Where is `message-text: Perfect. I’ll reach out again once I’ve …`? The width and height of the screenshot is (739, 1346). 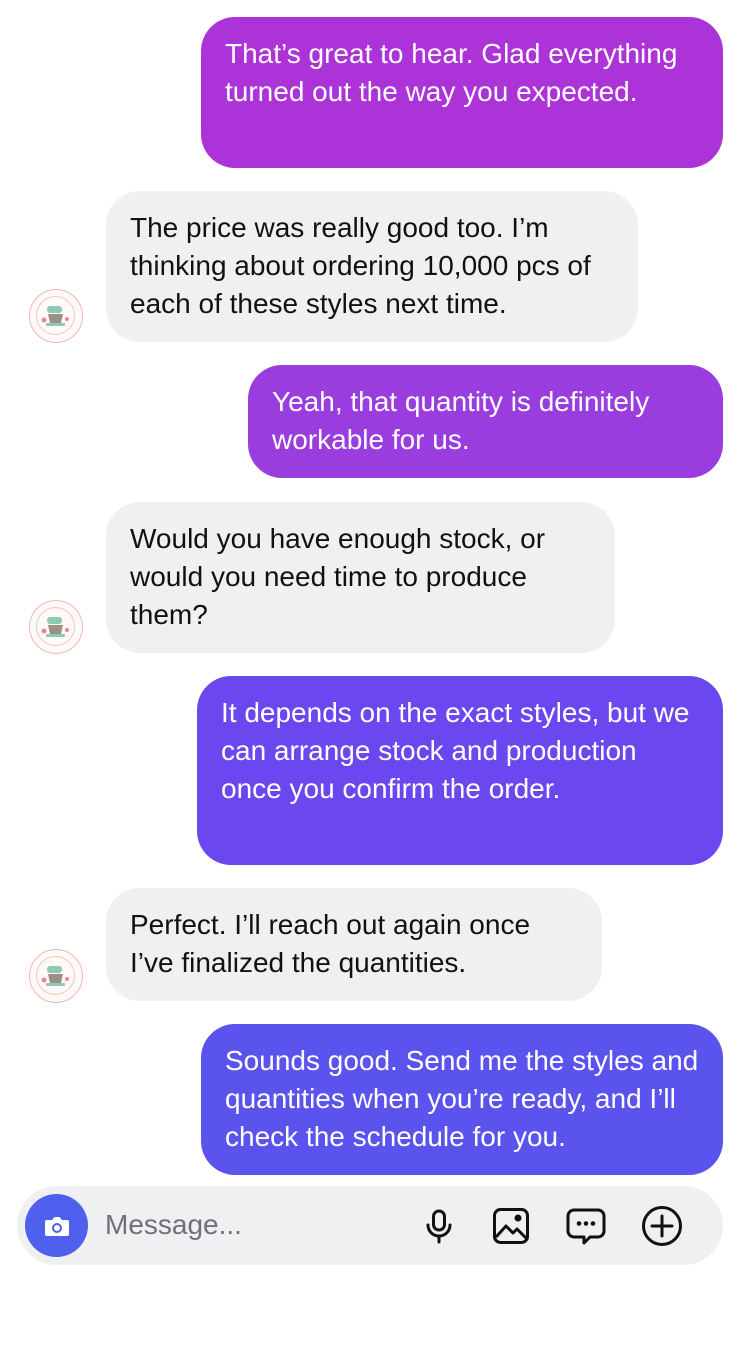
message-text: Perfect. I’ll reach out again once I’ve … is located at coordinates (330, 943).